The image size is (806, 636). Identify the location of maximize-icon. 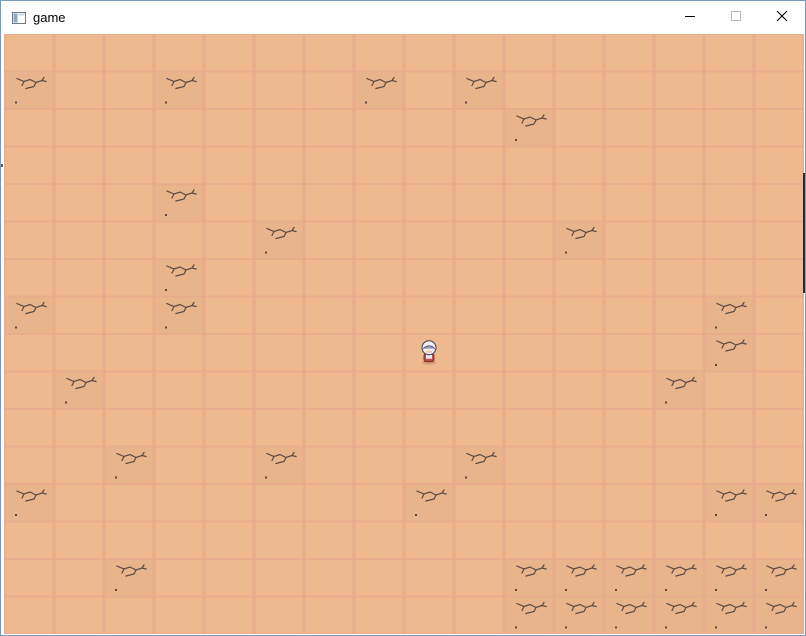
(736, 18).